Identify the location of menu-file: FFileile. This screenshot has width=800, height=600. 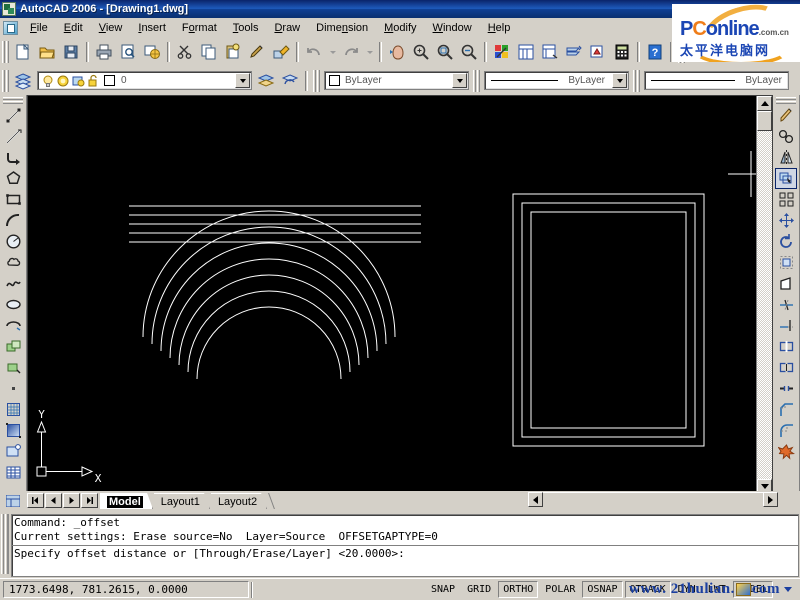
(39, 28).